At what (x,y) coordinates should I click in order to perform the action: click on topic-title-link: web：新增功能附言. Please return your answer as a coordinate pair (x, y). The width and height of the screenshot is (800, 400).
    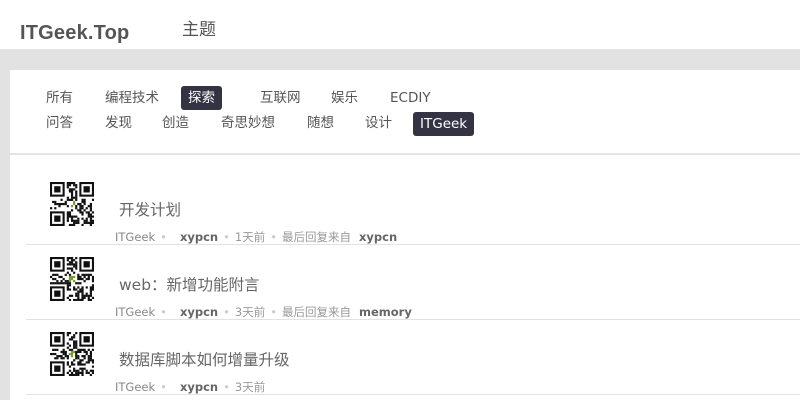
    Looking at the image, I should click on (189, 285).